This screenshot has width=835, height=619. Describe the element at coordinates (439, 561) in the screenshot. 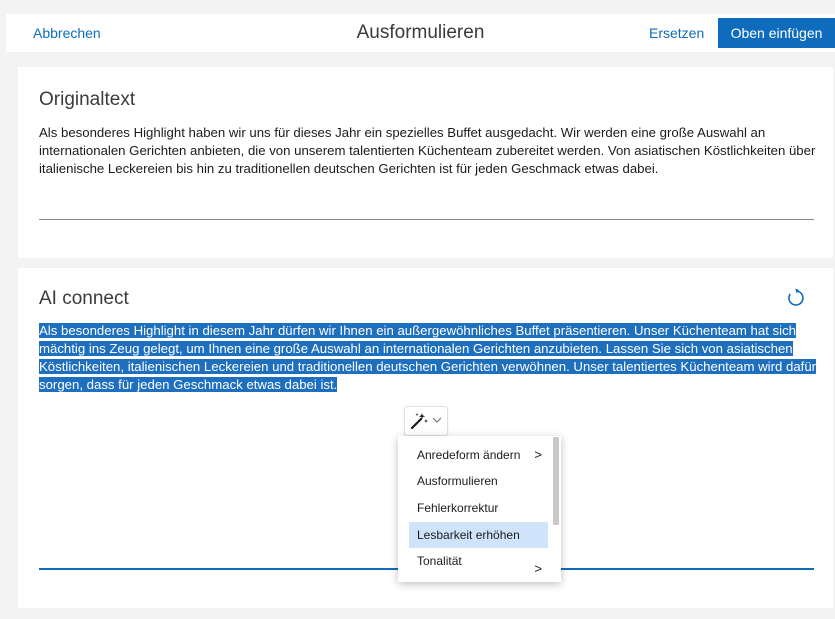

I see `menu-item-label: Tonalität` at that location.